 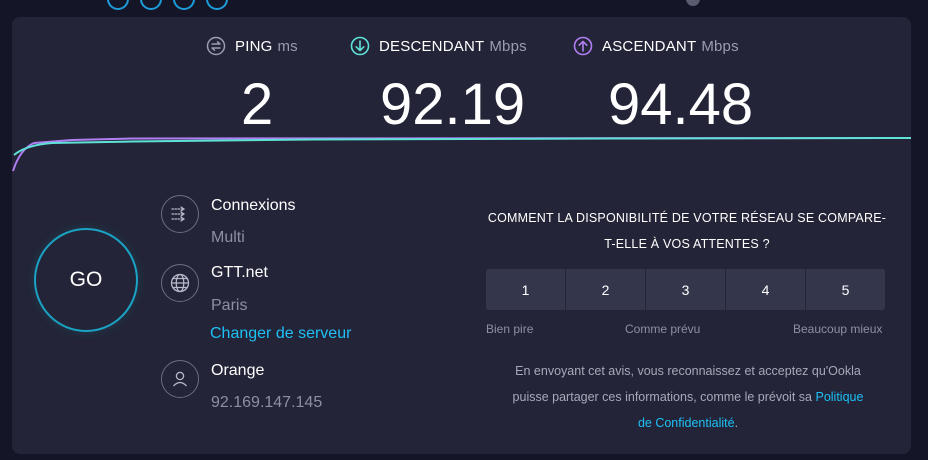 What do you see at coordinates (464, 7) in the screenshot?
I see `top-navigation-strip` at bounding box center [464, 7].